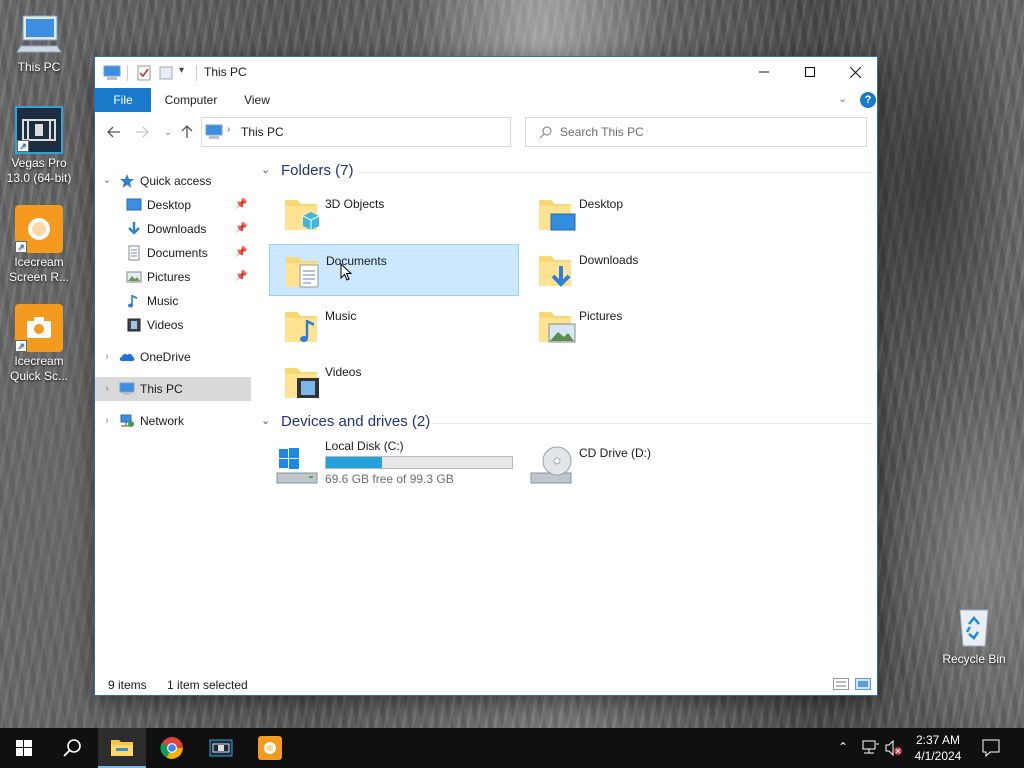 The width and height of the screenshot is (1024, 768). Describe the element at coordinates (557, 327) in the screenshot. I see `pictures-folder-icon` at that location.